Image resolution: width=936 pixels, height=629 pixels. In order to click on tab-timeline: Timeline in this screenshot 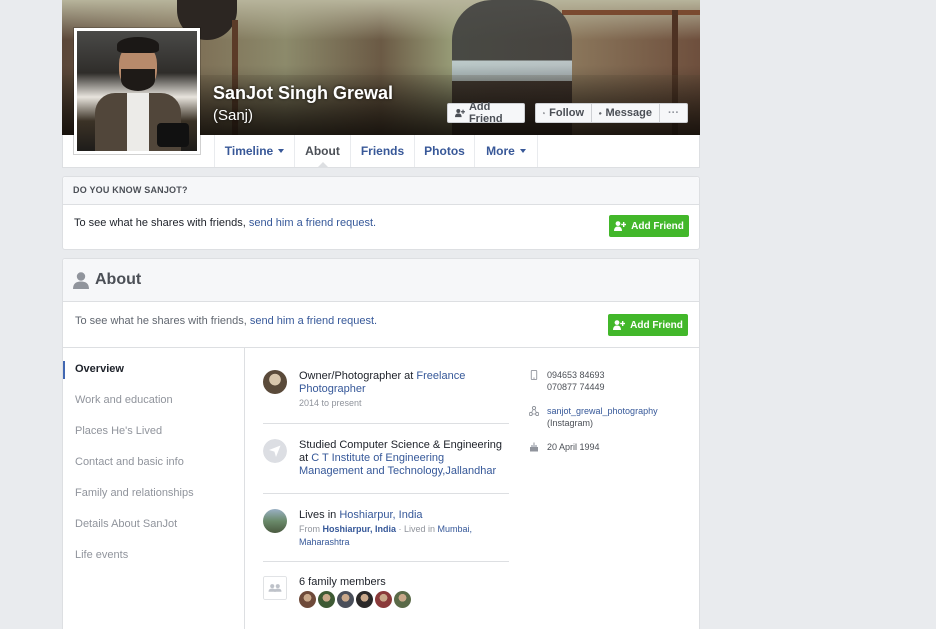, I will do `click(254, 151)`.